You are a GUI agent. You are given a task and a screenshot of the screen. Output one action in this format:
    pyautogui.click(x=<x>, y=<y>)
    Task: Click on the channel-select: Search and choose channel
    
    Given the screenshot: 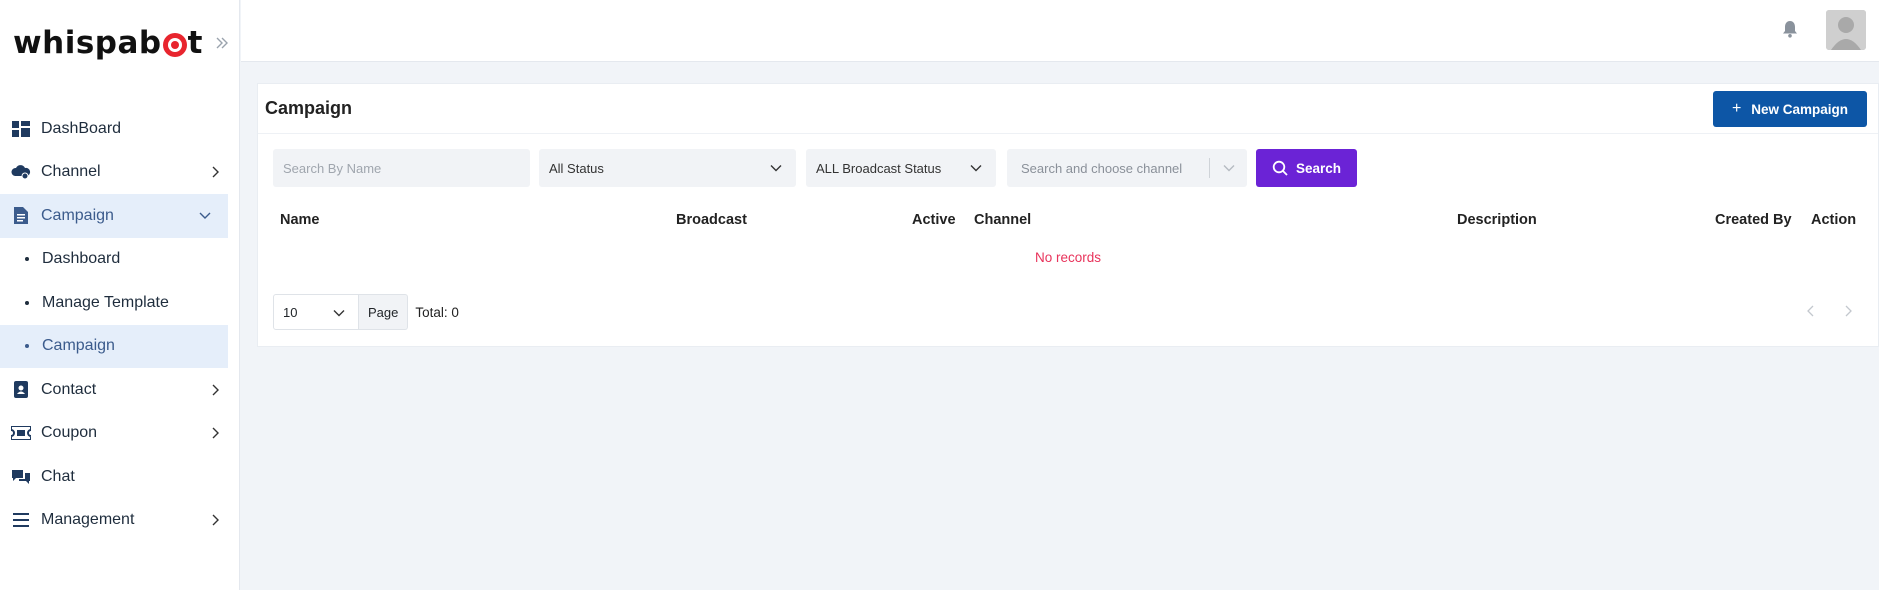 What is the action you would take?
    pyautogui.click(x=1127, y=168)
    